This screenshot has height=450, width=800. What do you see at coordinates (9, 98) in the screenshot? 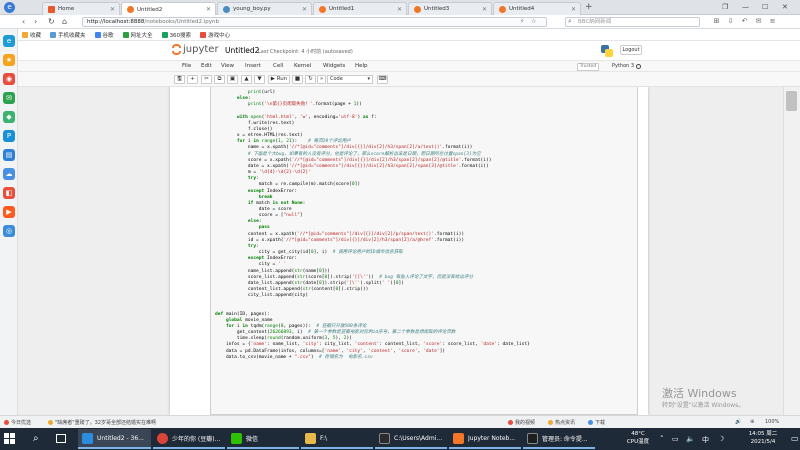
I see `sidebar-mail-icon: ✉` at bounding box center [9, 98].